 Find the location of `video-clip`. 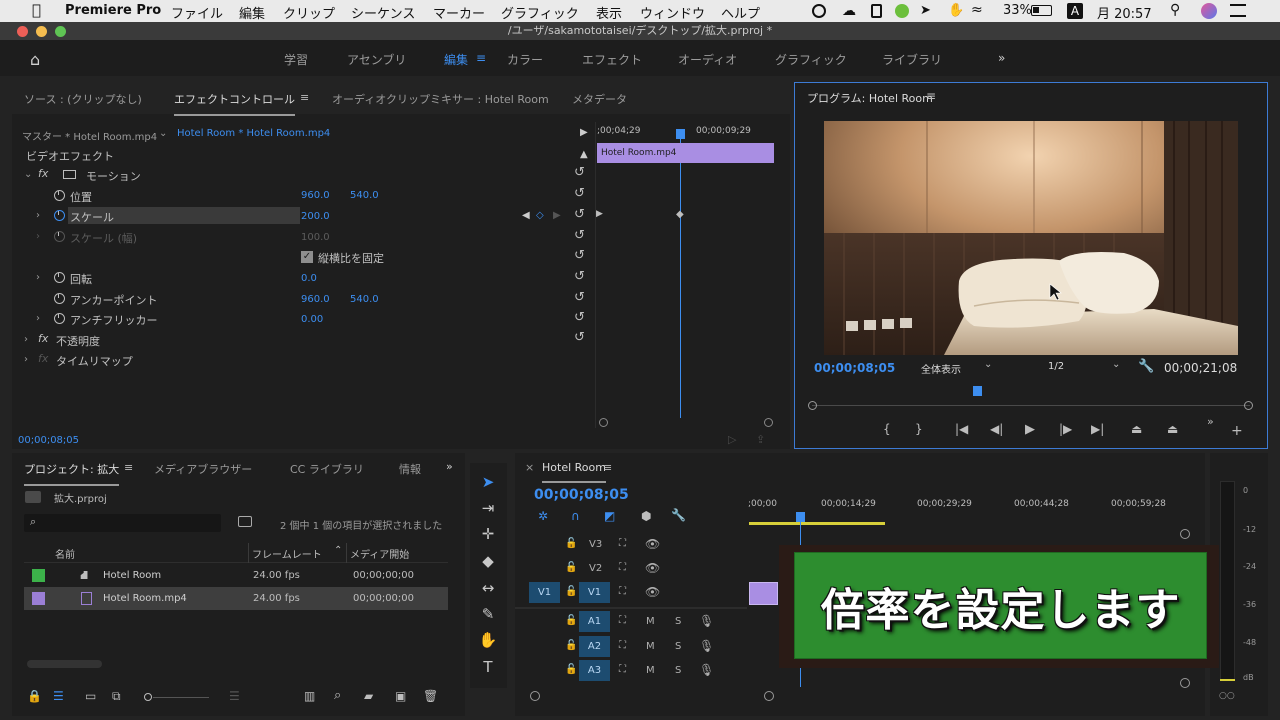

video-clip is located at coordinates (763, 593).